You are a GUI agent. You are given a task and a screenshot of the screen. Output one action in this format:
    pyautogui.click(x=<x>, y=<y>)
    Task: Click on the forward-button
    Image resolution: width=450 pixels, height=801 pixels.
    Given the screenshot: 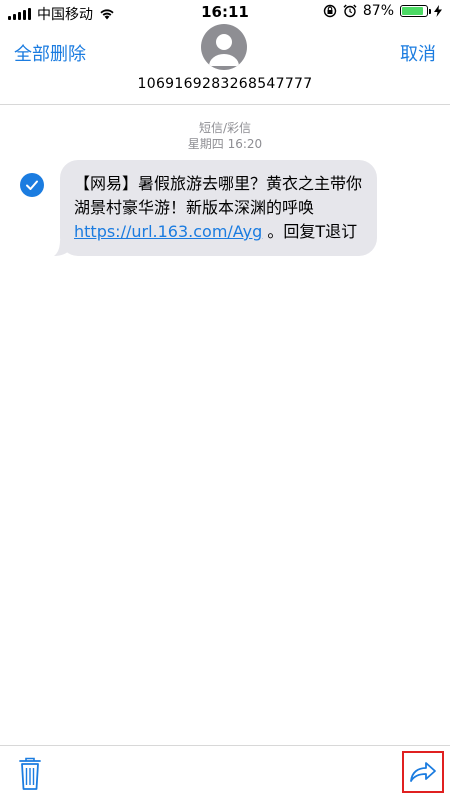 What is the action you would take?
    pyautogui.click(x=423, y=772)
    